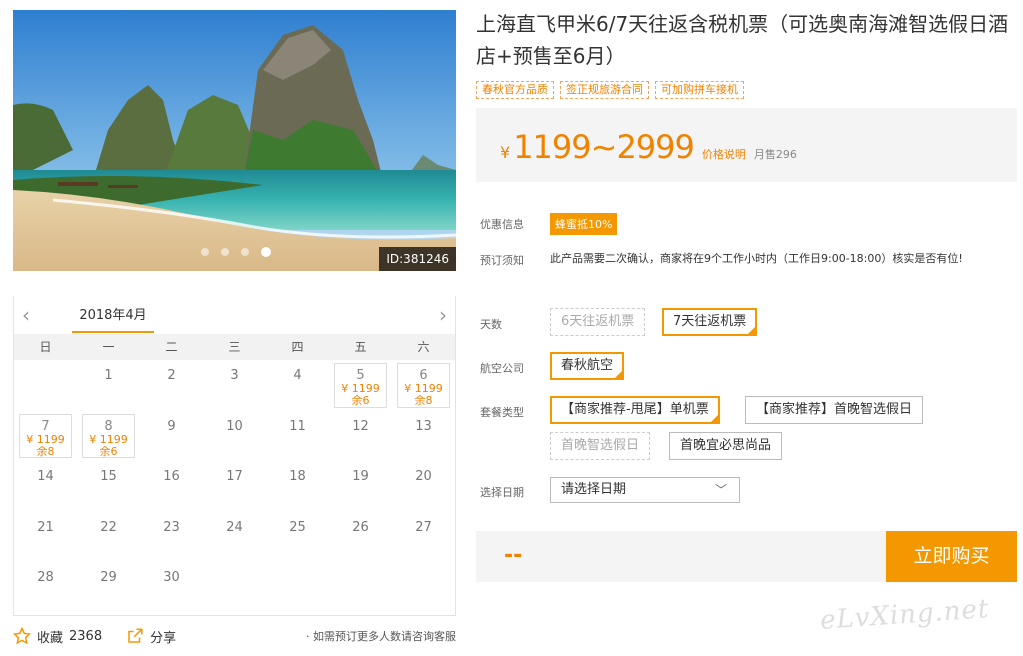 This screenshot has width=1023, height=656. What do you see at coordinates (423, 476) in the screenshot?
I see `day-number: 20` at bounding box center [423, 476].